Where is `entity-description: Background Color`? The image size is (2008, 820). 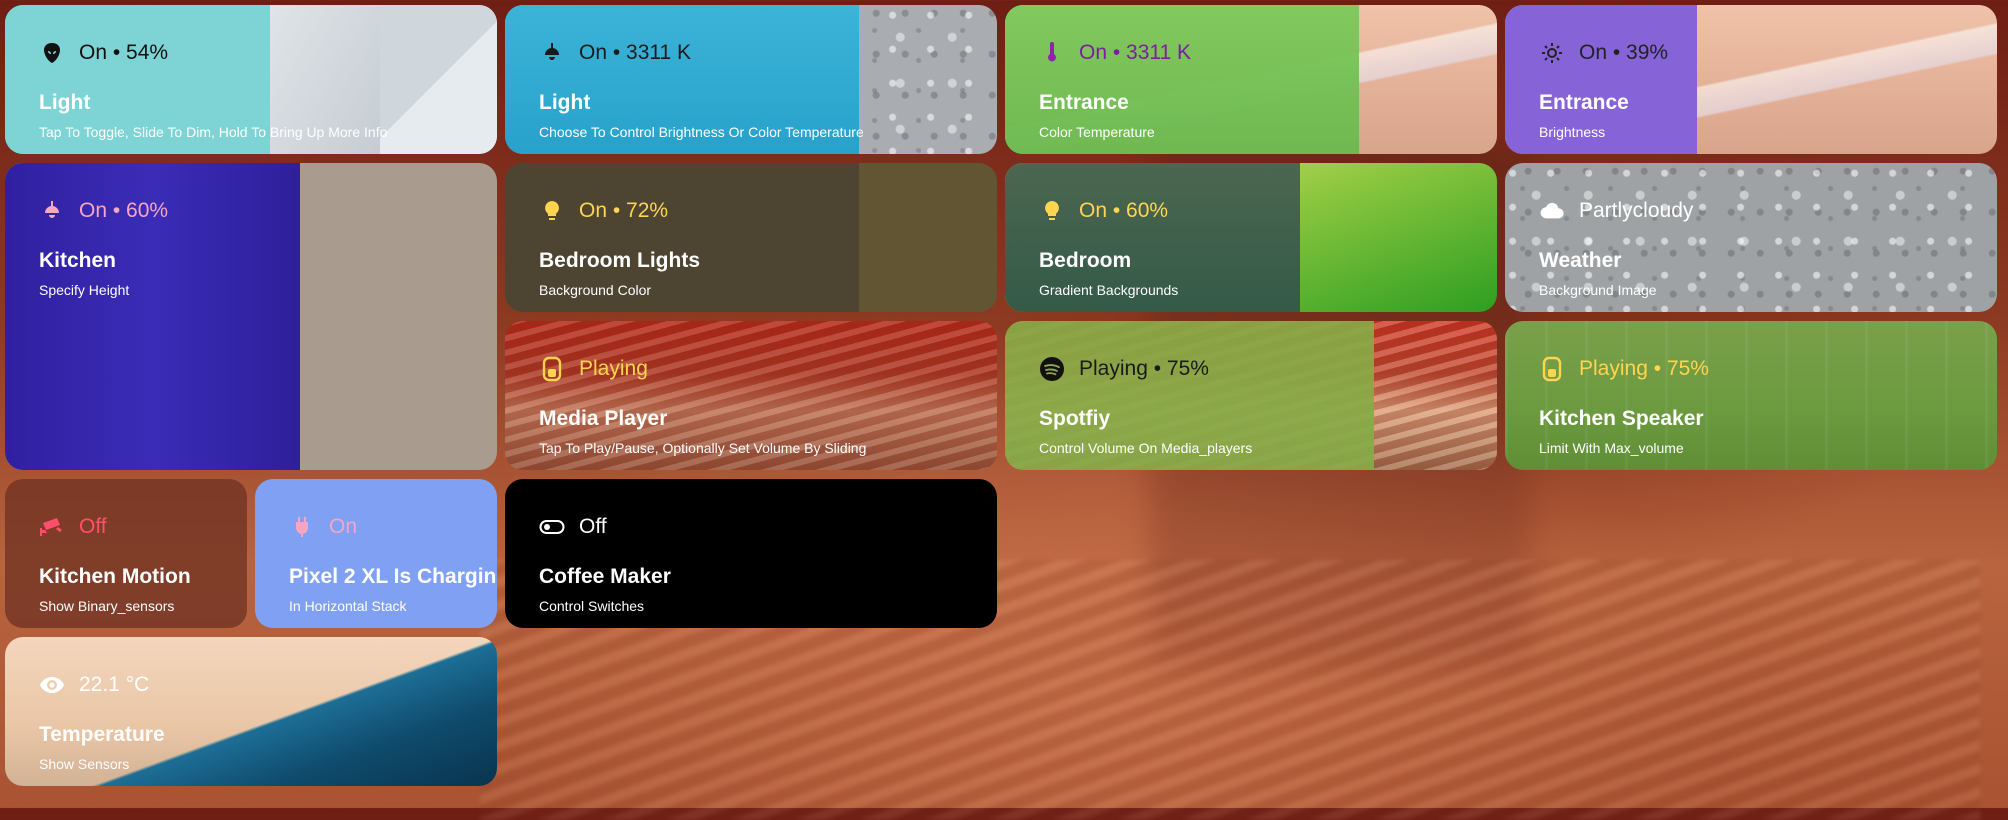
entity-description: Background Color is located at coordinates (595, 290).